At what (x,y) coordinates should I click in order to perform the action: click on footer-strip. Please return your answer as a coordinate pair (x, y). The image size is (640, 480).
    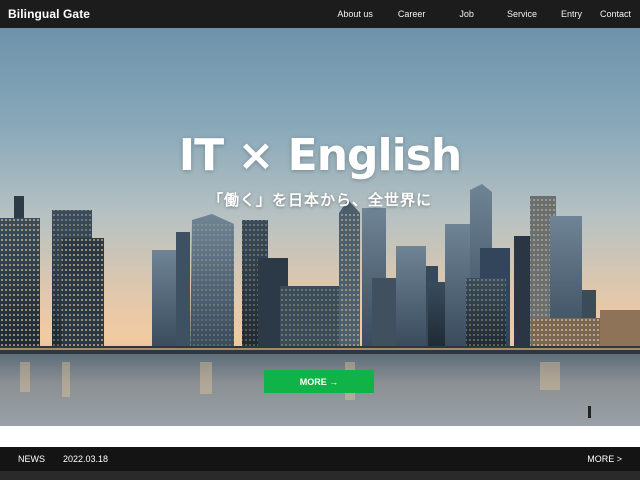
    Looking at the image, I should click on (320, 475).